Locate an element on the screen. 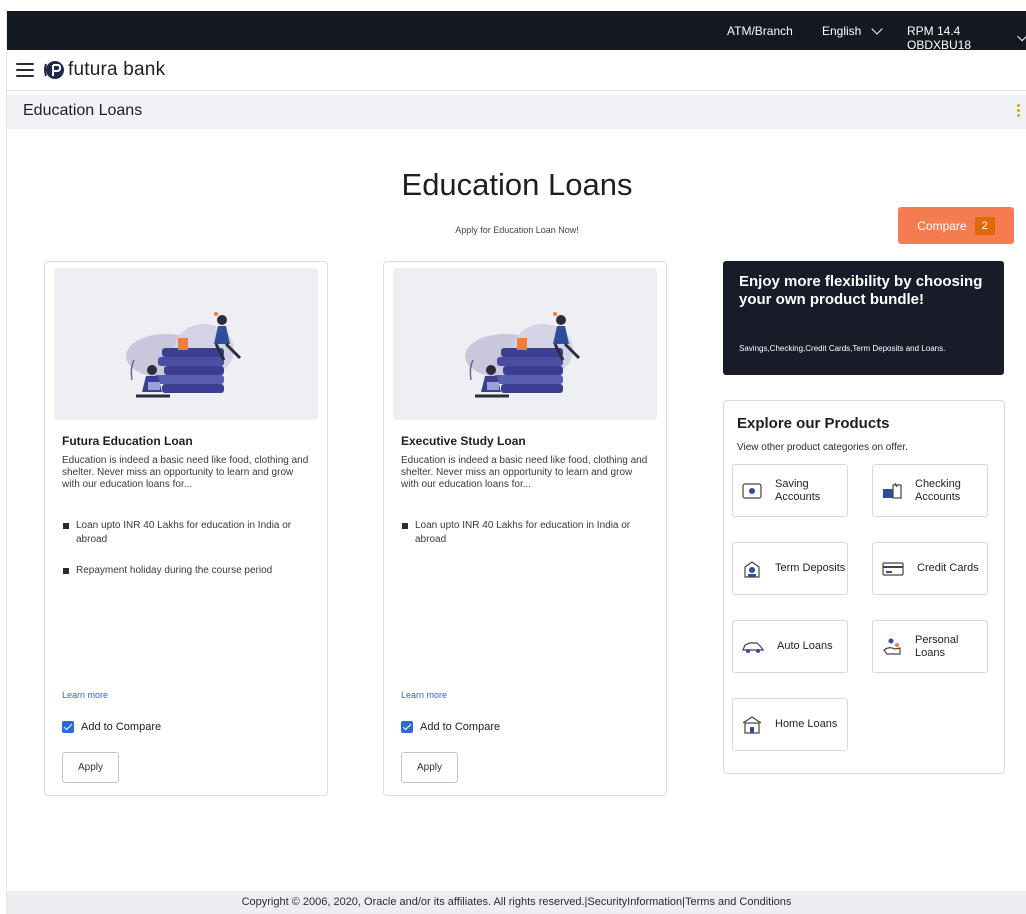 The image size is (1026, 914). category-saving-accounts: Saving Accounts is located at coordinates (790, 490).